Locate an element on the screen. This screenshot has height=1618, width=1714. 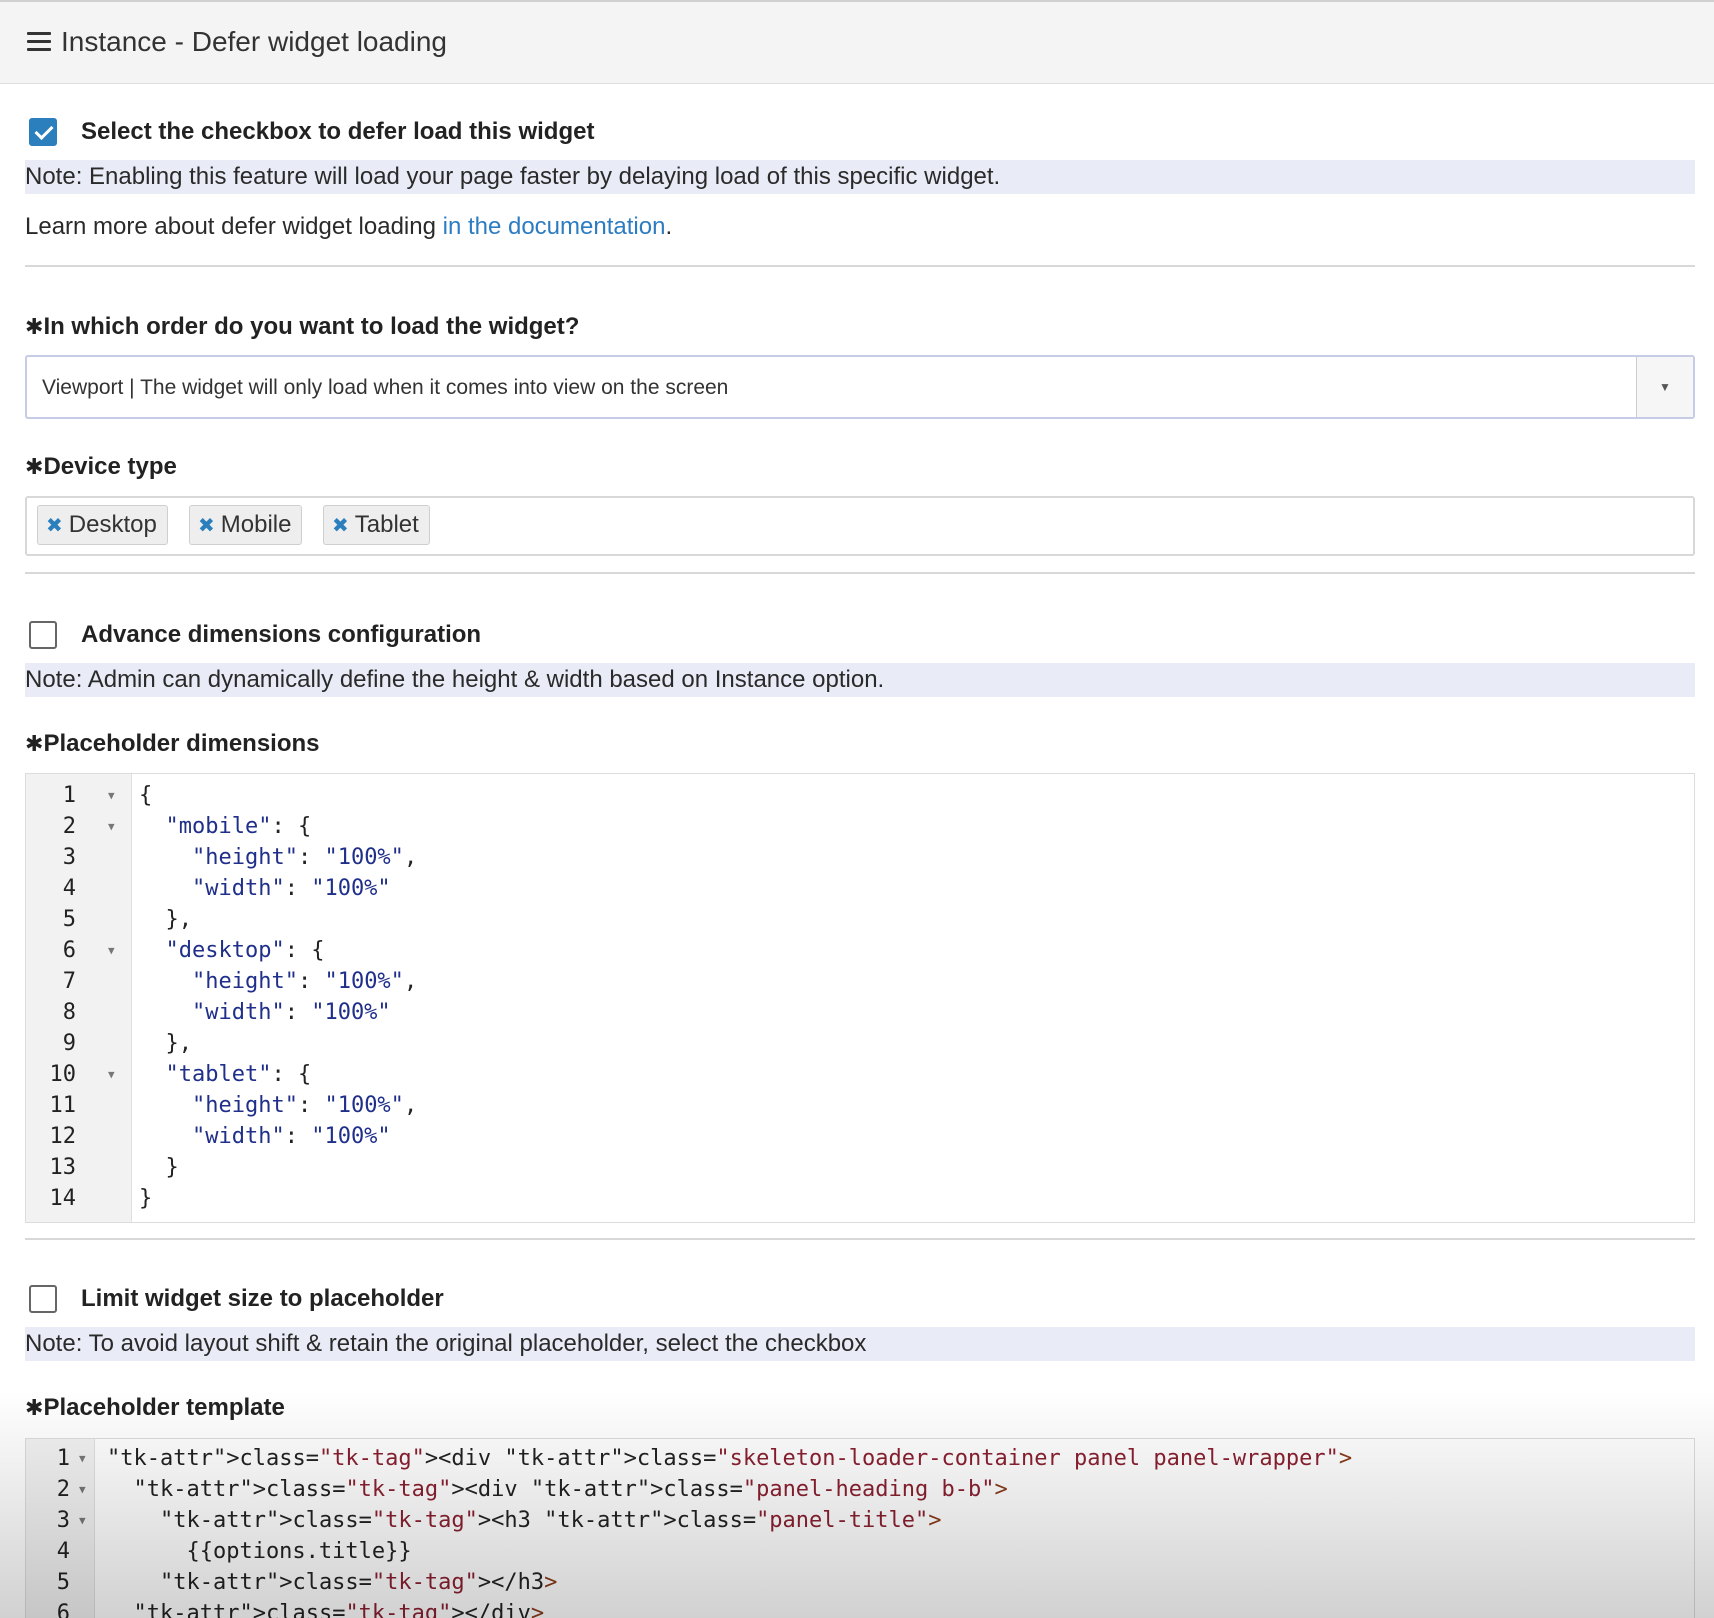
page-title: Instance - Defer widget loading is located at coordinates (254, 41).